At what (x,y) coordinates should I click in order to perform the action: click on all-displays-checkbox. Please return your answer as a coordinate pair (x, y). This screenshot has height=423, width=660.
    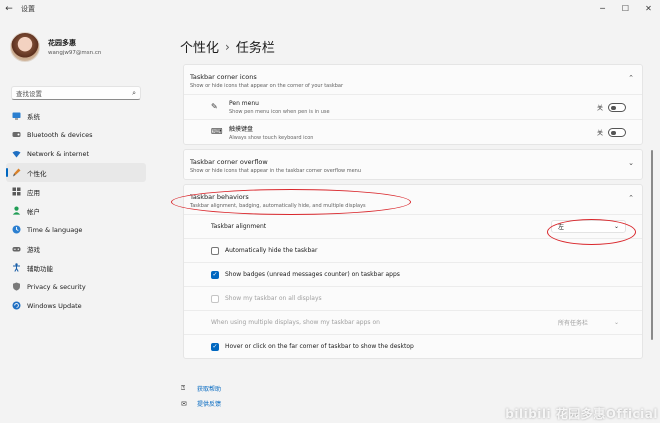
    Looking at the image, I should click on (215, 298).